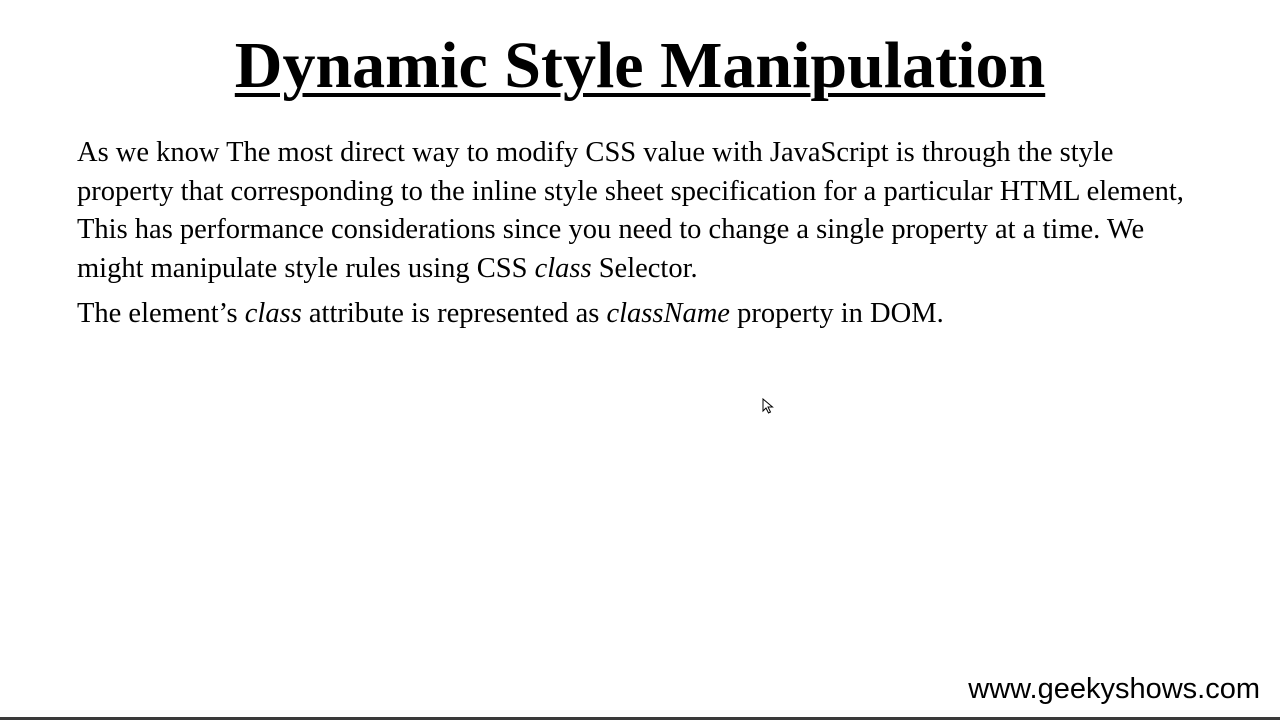 Image resolution: width=1280 pixels, height=720 pixels. Describe the element at coordinates (836, 313) in the screenshot. I see `paragraph-2-text-c: property in DOM.` at that location.